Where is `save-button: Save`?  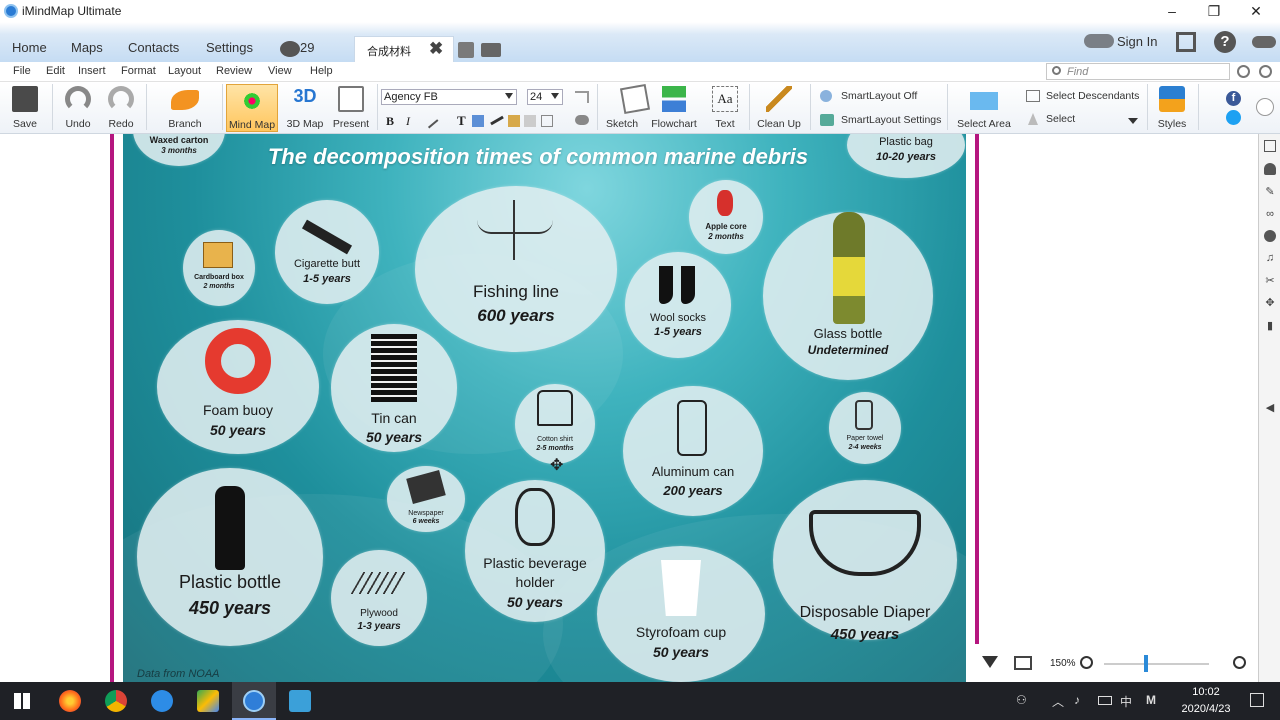
save-button: Save is located at coordinates (25, 108).